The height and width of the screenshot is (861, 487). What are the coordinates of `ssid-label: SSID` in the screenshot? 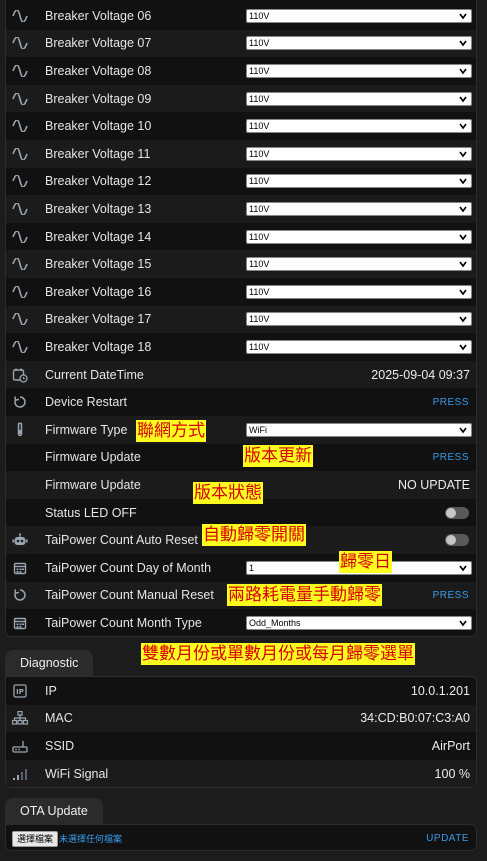 It's located at (60, 745).